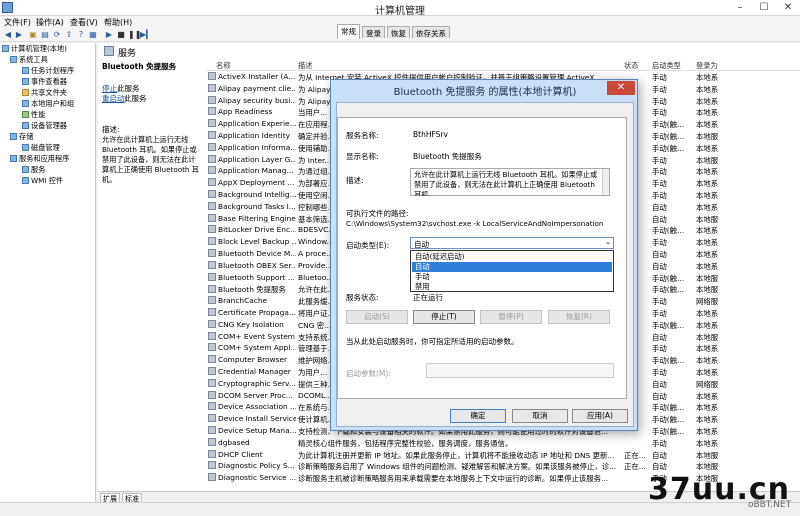  Describe the element at coordinates (25, 92) in the screenshot. I see `folder-icon` at that location.